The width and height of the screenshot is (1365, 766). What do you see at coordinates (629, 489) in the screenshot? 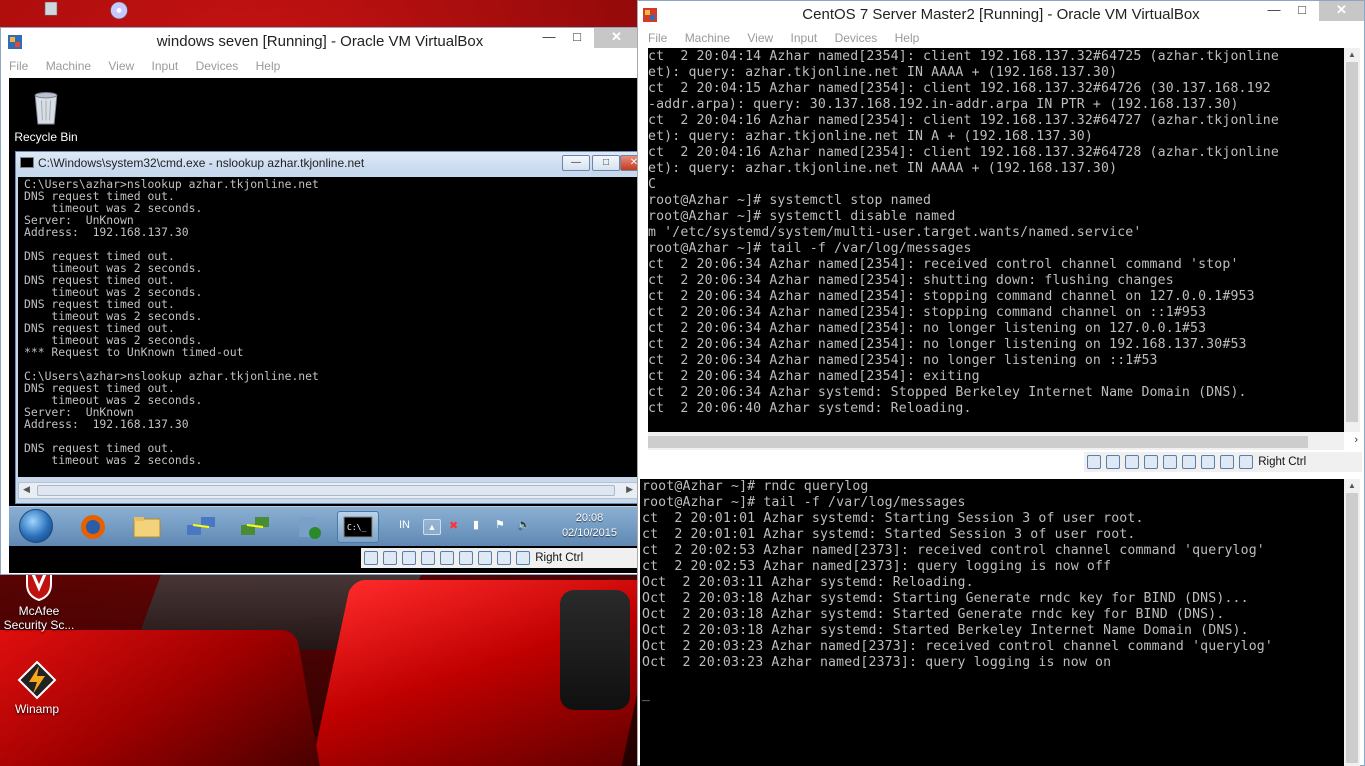
I see `scroll-right-icon: ▶` at bounding box center [629, 489].